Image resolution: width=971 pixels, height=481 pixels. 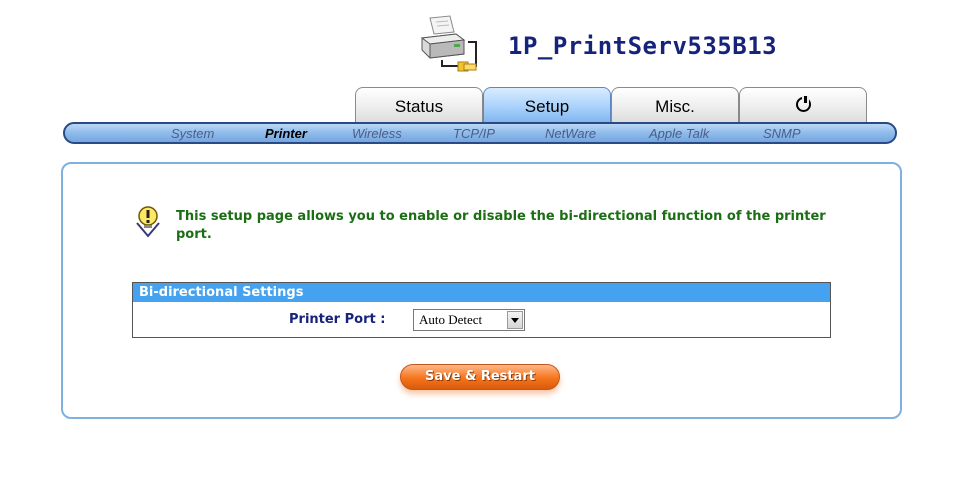 What do you see at coordinates (515, 320) in the screenshot?
I see `chevron-down-icon` at bounding box center [515, 320].